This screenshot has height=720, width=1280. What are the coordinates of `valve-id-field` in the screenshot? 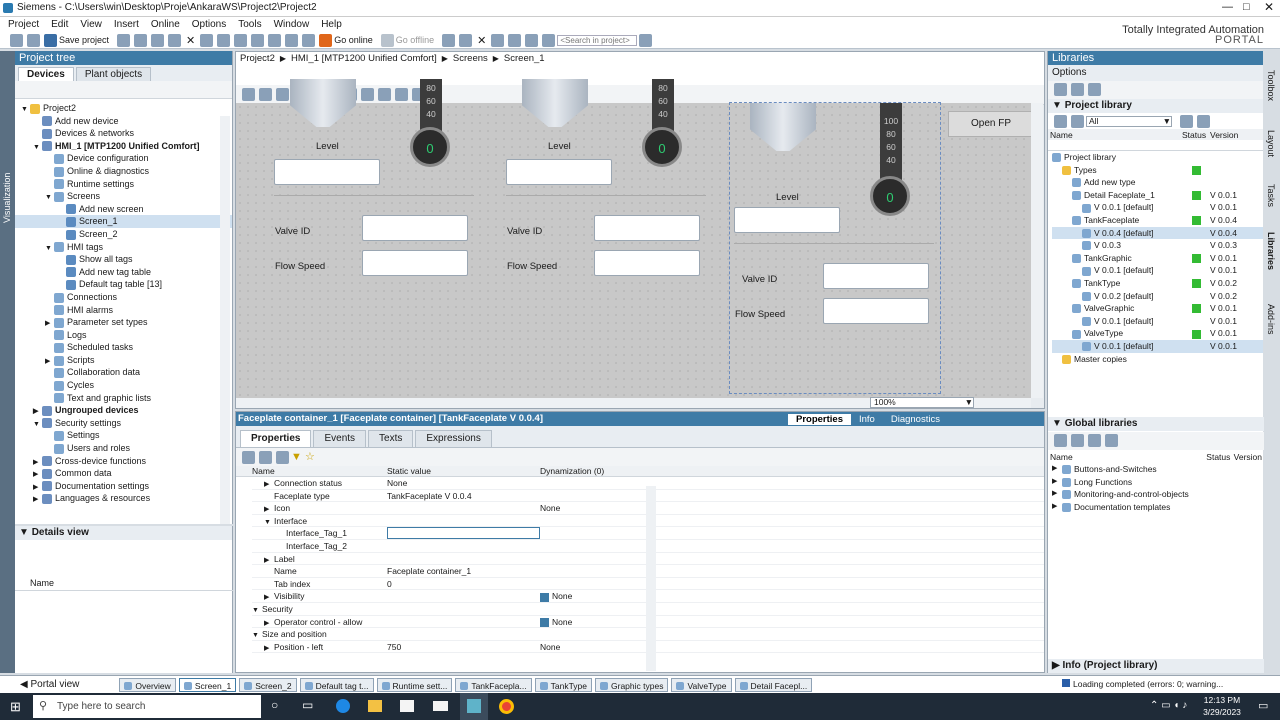 It's located at (876, 276).